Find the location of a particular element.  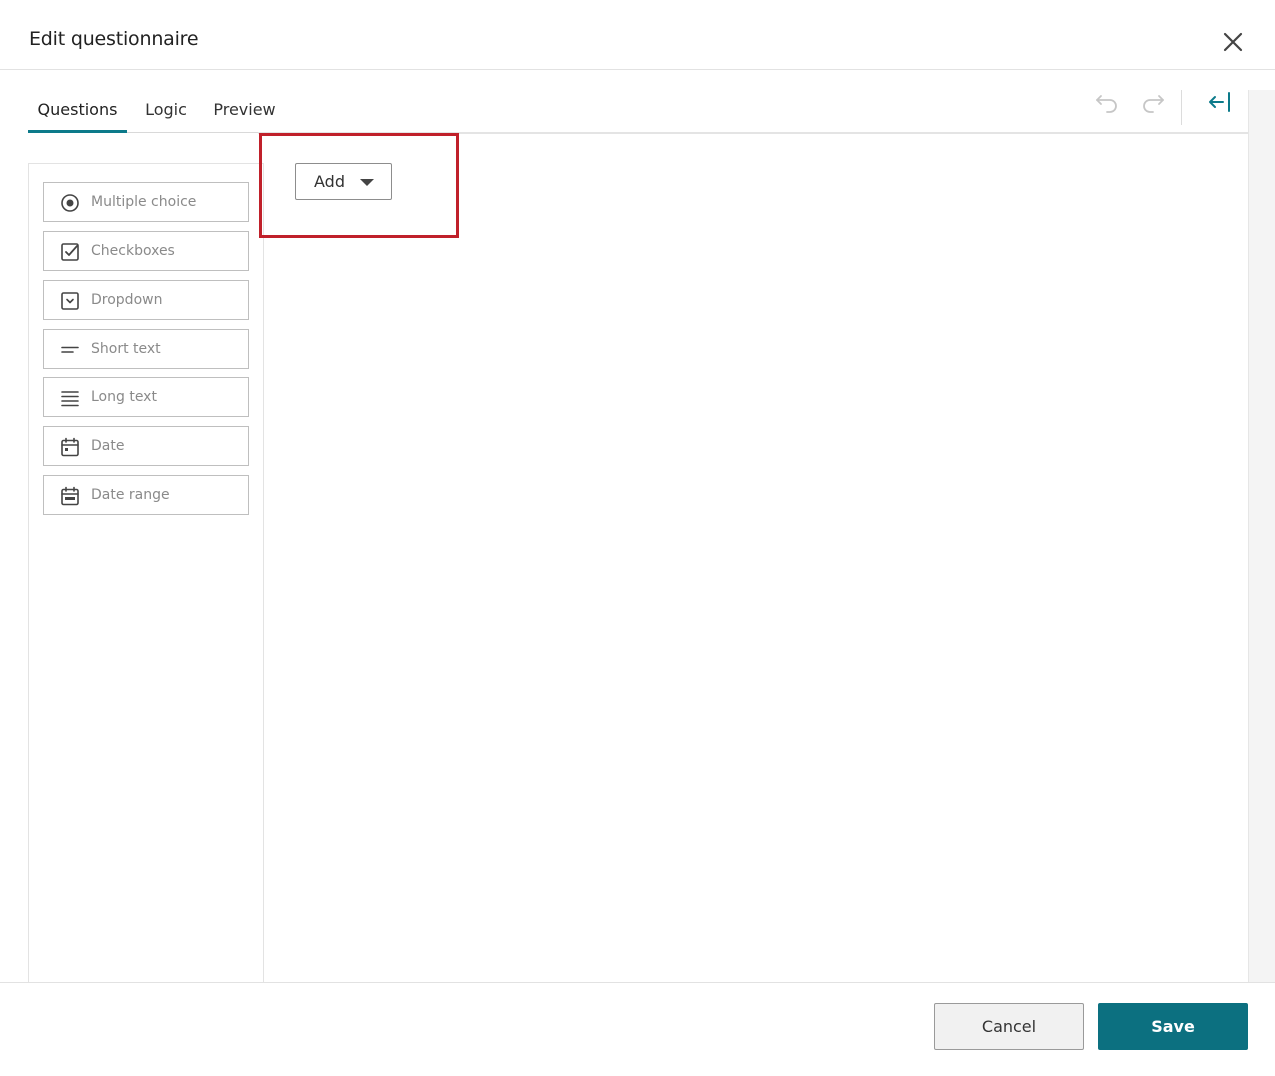

redo-button is located at coordinates (1153, 102).